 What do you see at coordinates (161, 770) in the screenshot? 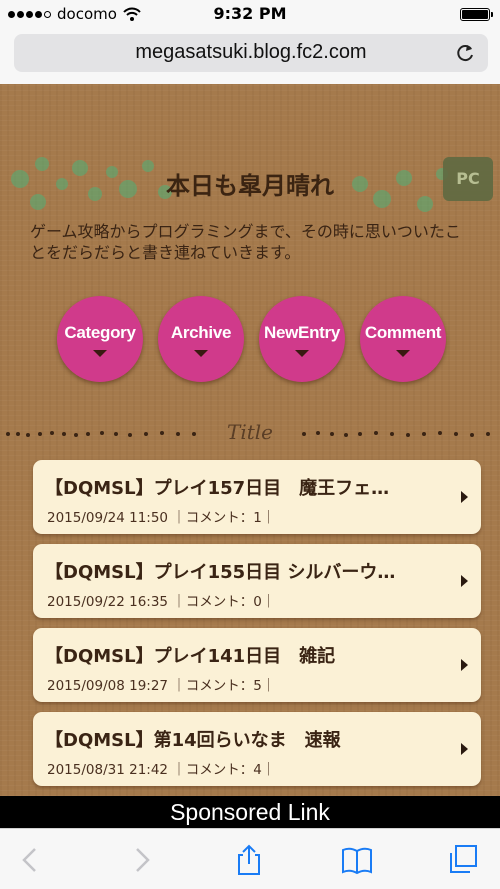
I see `entry-meta: 2015/08/31 21:42 ｜コメント：4｜` at bounding box center [161, 770].